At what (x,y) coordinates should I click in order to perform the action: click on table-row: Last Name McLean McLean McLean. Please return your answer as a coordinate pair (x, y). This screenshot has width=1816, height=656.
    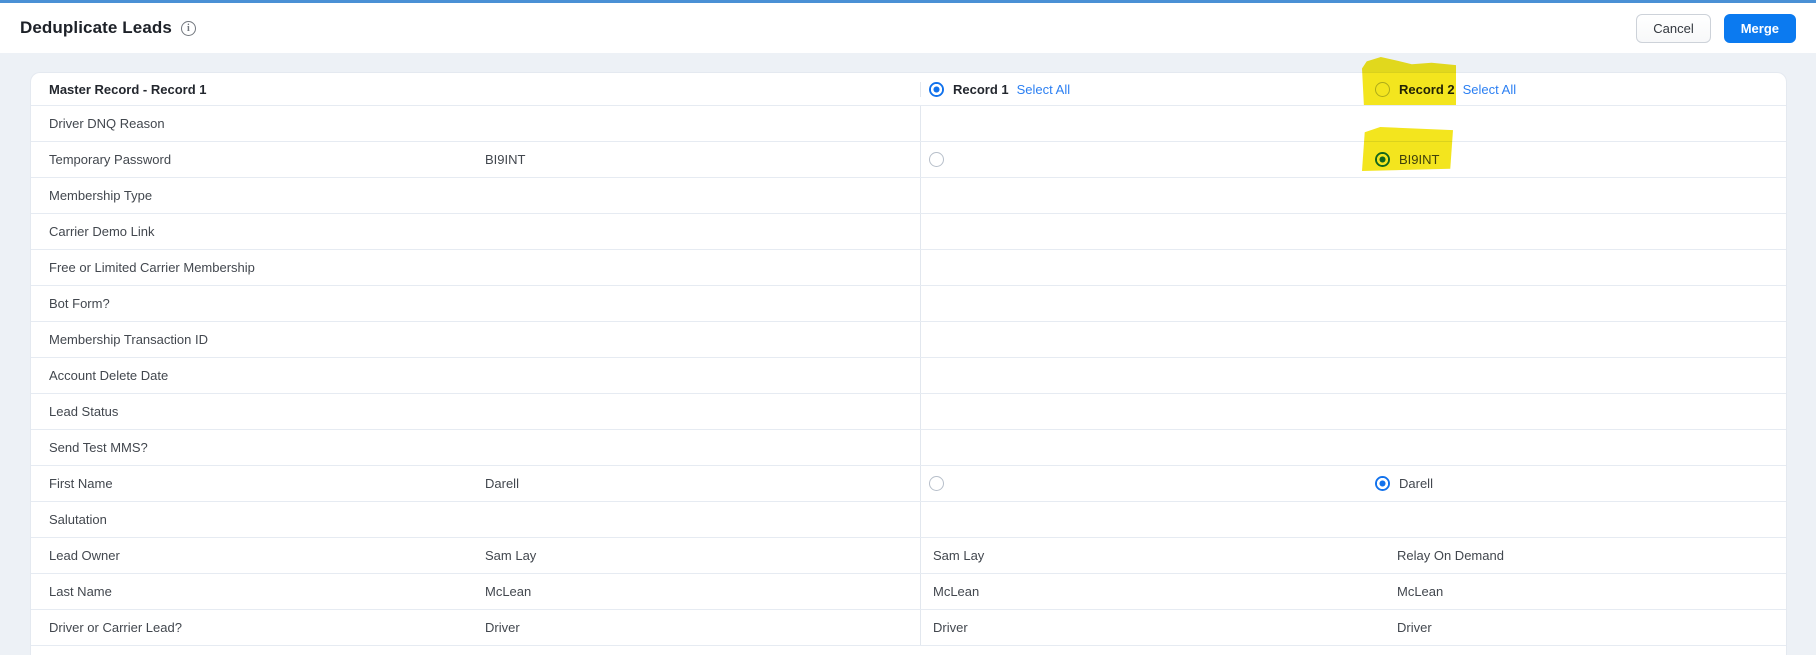
    Looking at the image, I should click on (908, 592).